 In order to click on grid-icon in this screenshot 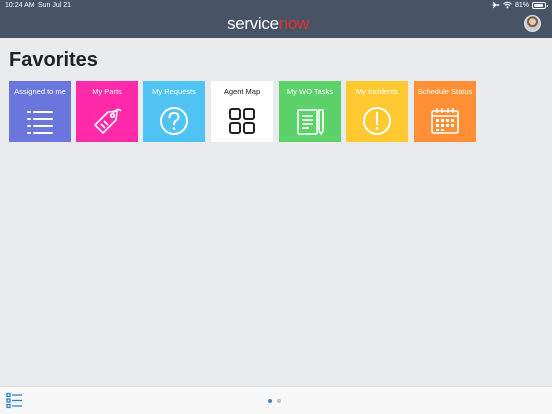, I will do `click(242, 121)`.